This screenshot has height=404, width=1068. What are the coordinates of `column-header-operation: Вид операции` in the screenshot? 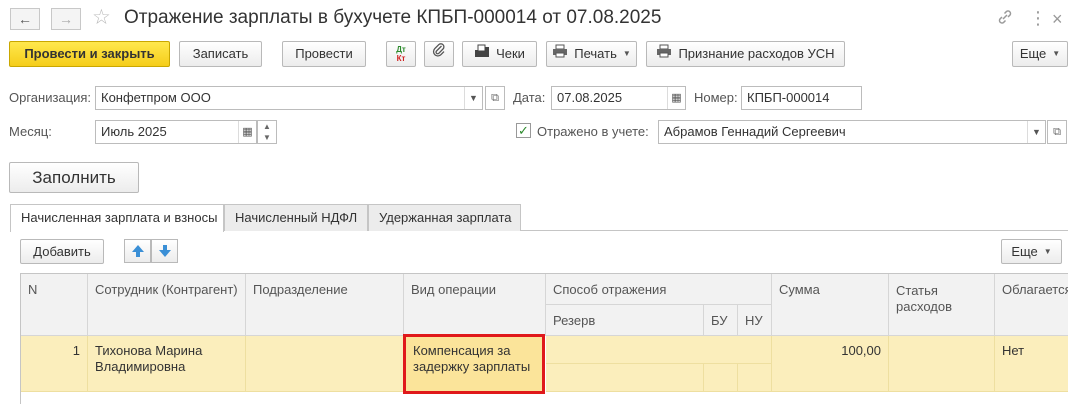 It's located at (475, 305).